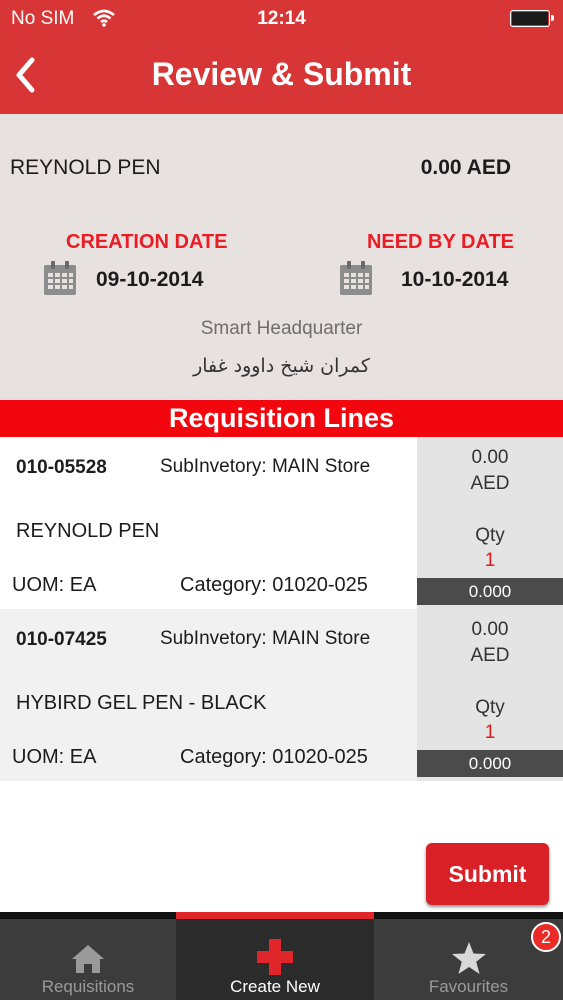 The height and width of the screenshot is (1000, 563). What do you see at coordinates (88, 986) in the screenshot?
I see `tab-label: Requisitions` at bounding box center [88, 986].